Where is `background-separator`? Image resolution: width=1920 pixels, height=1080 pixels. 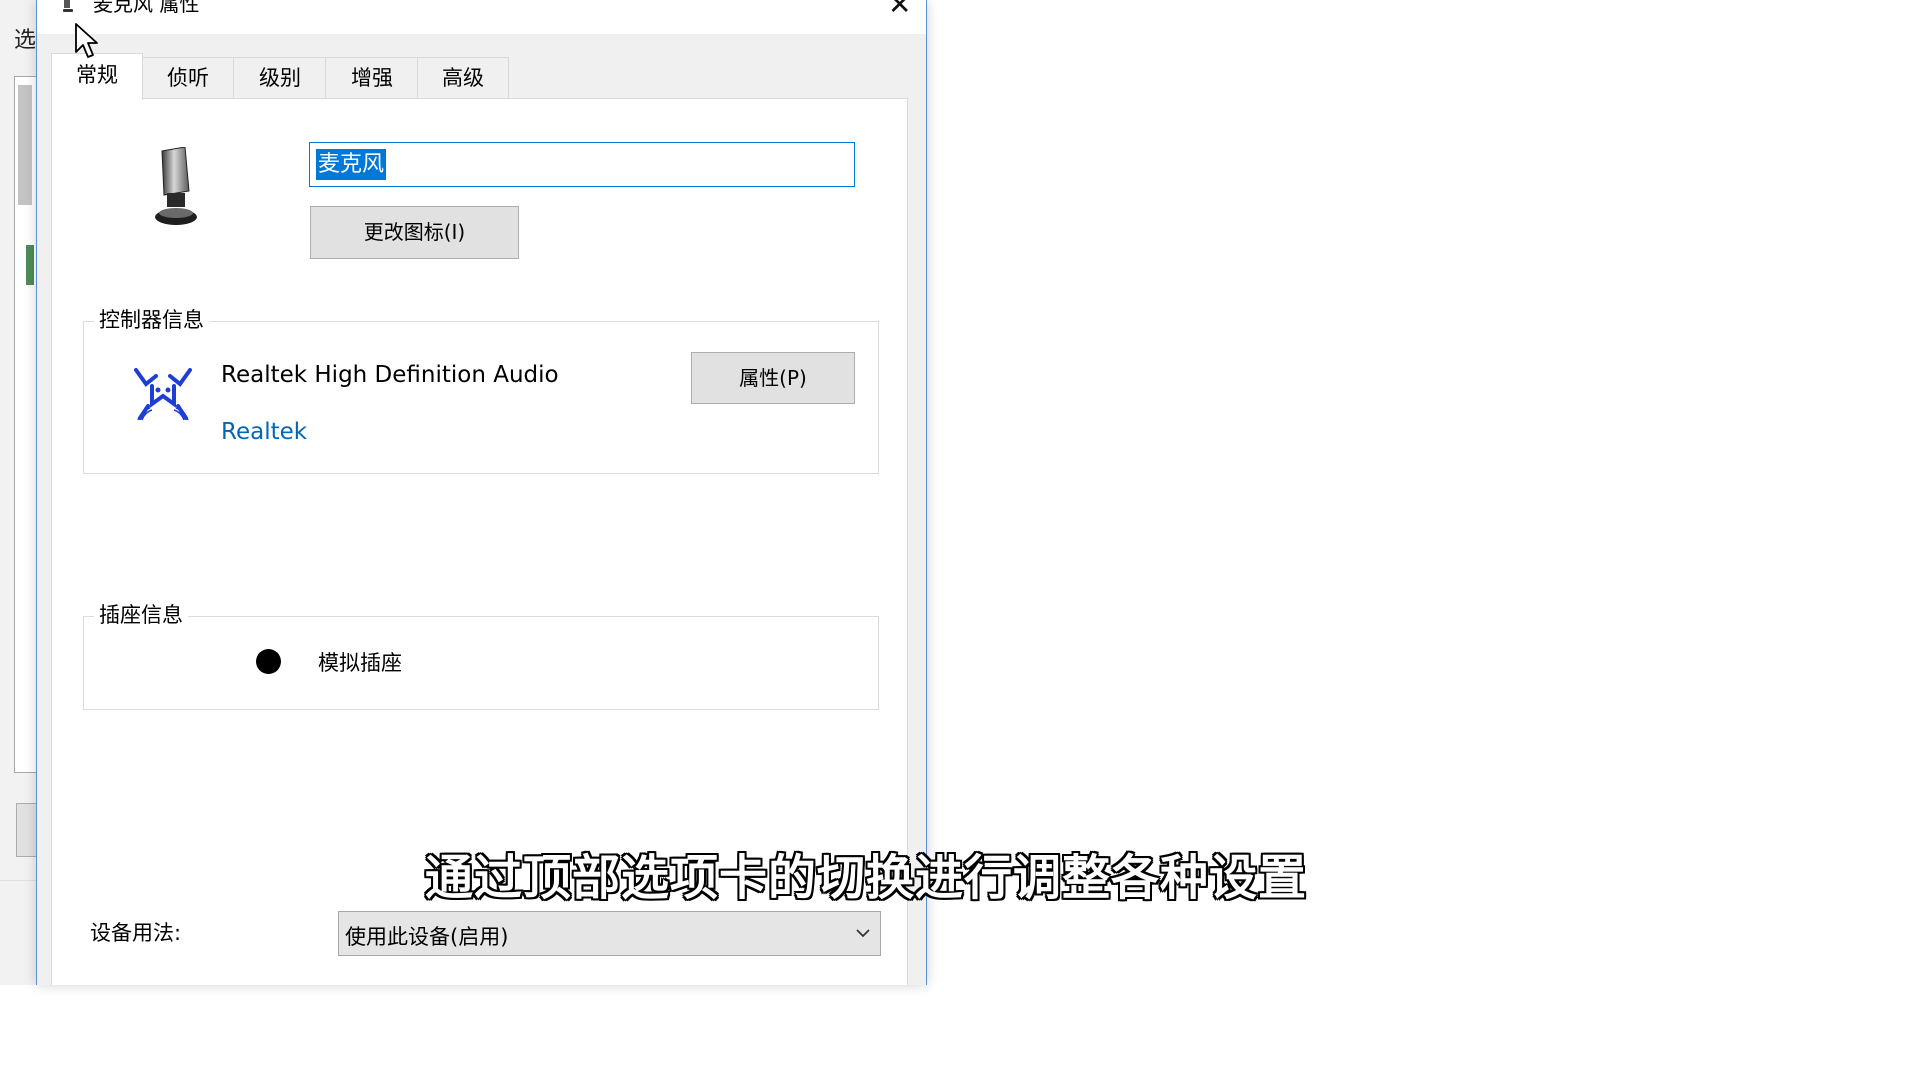
background-separator is located at coordinates (18, 880).